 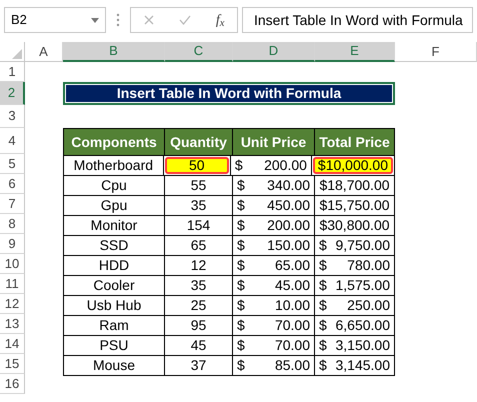 I want to click on column-heading: Components, so click(x=114, y=142).